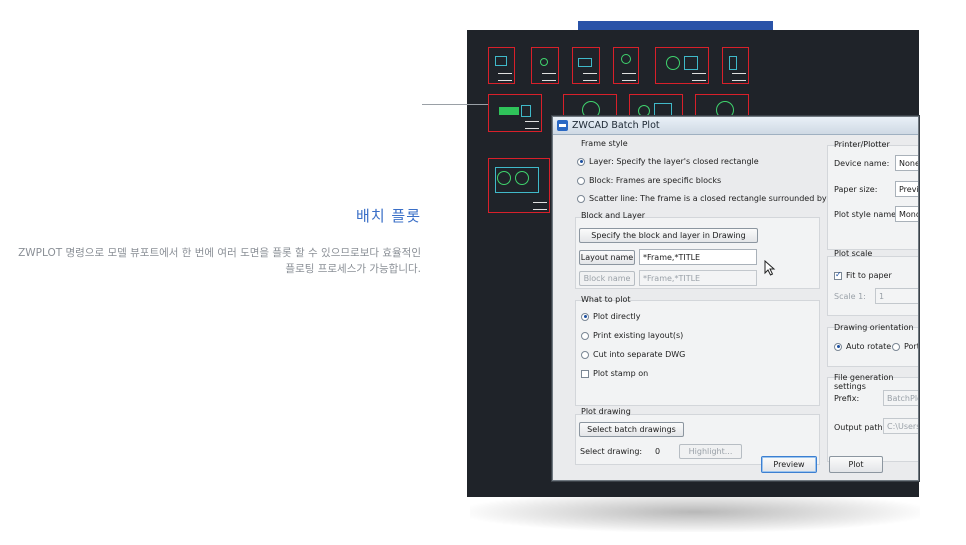 This screenshot has width=966, height=545. Describe the element at coordinates (862, 163) in the screenshot. I see `device-name-label: Device name:` at that location.